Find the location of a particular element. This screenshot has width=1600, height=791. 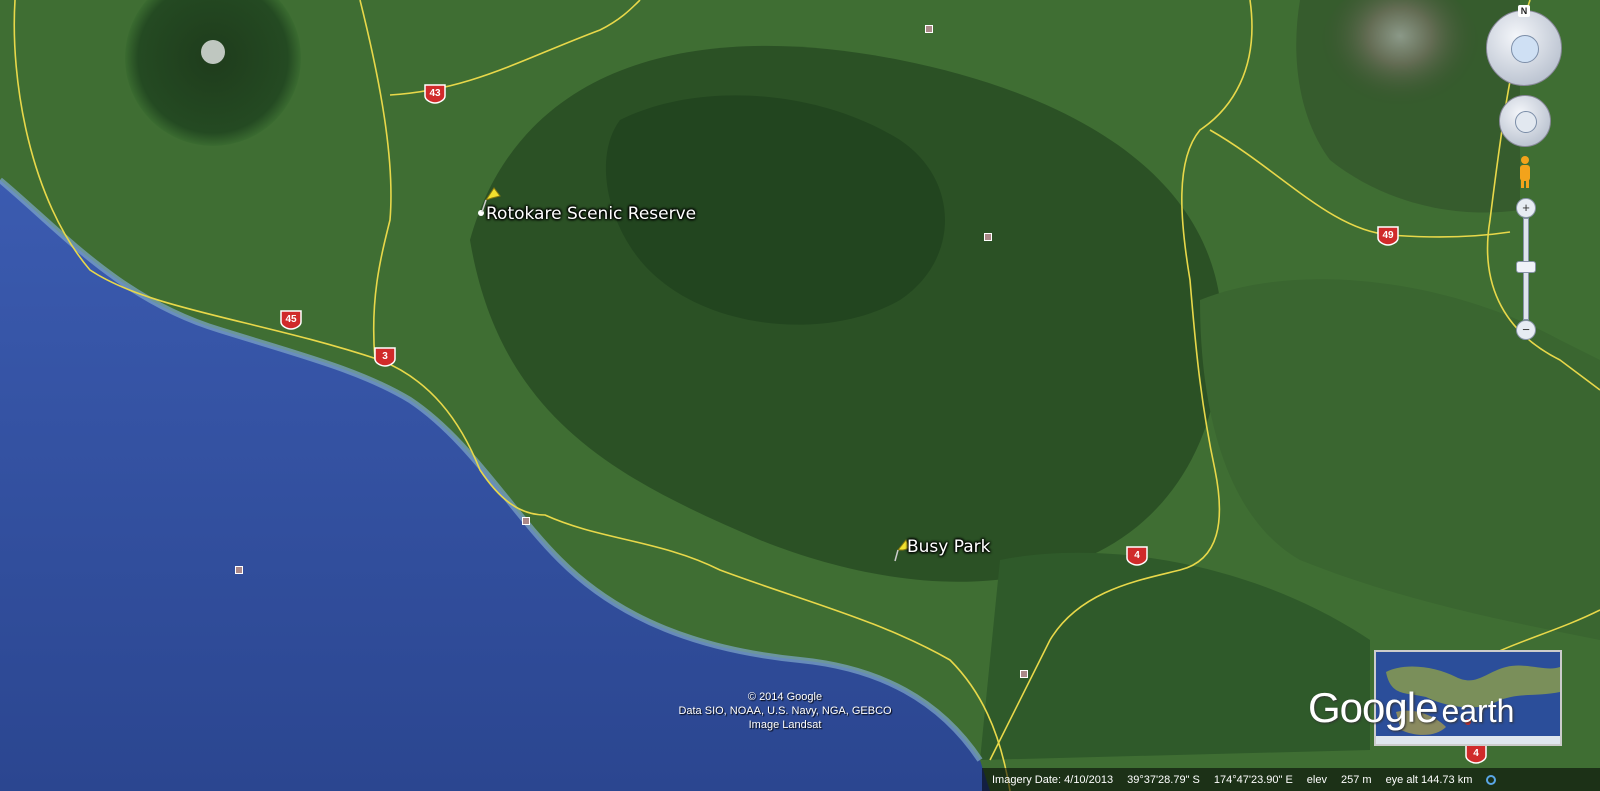

move-control is located at coordinates (1525, 121).